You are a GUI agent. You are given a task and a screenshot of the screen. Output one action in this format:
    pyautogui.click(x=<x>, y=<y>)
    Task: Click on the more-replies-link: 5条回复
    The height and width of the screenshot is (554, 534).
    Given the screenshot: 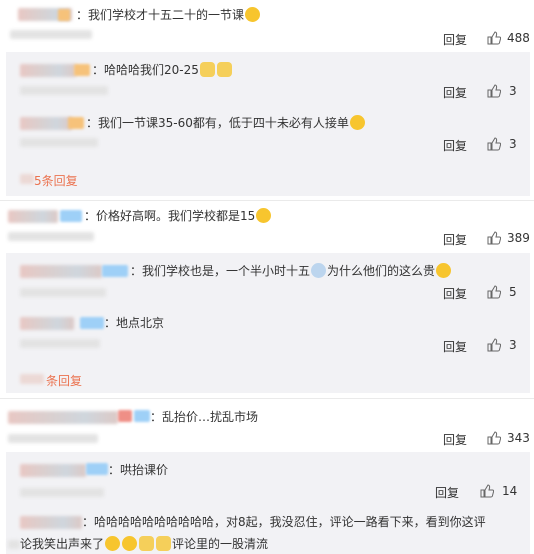 What is the action you would take?
    pyautogui.click(x=56, y=180)
    